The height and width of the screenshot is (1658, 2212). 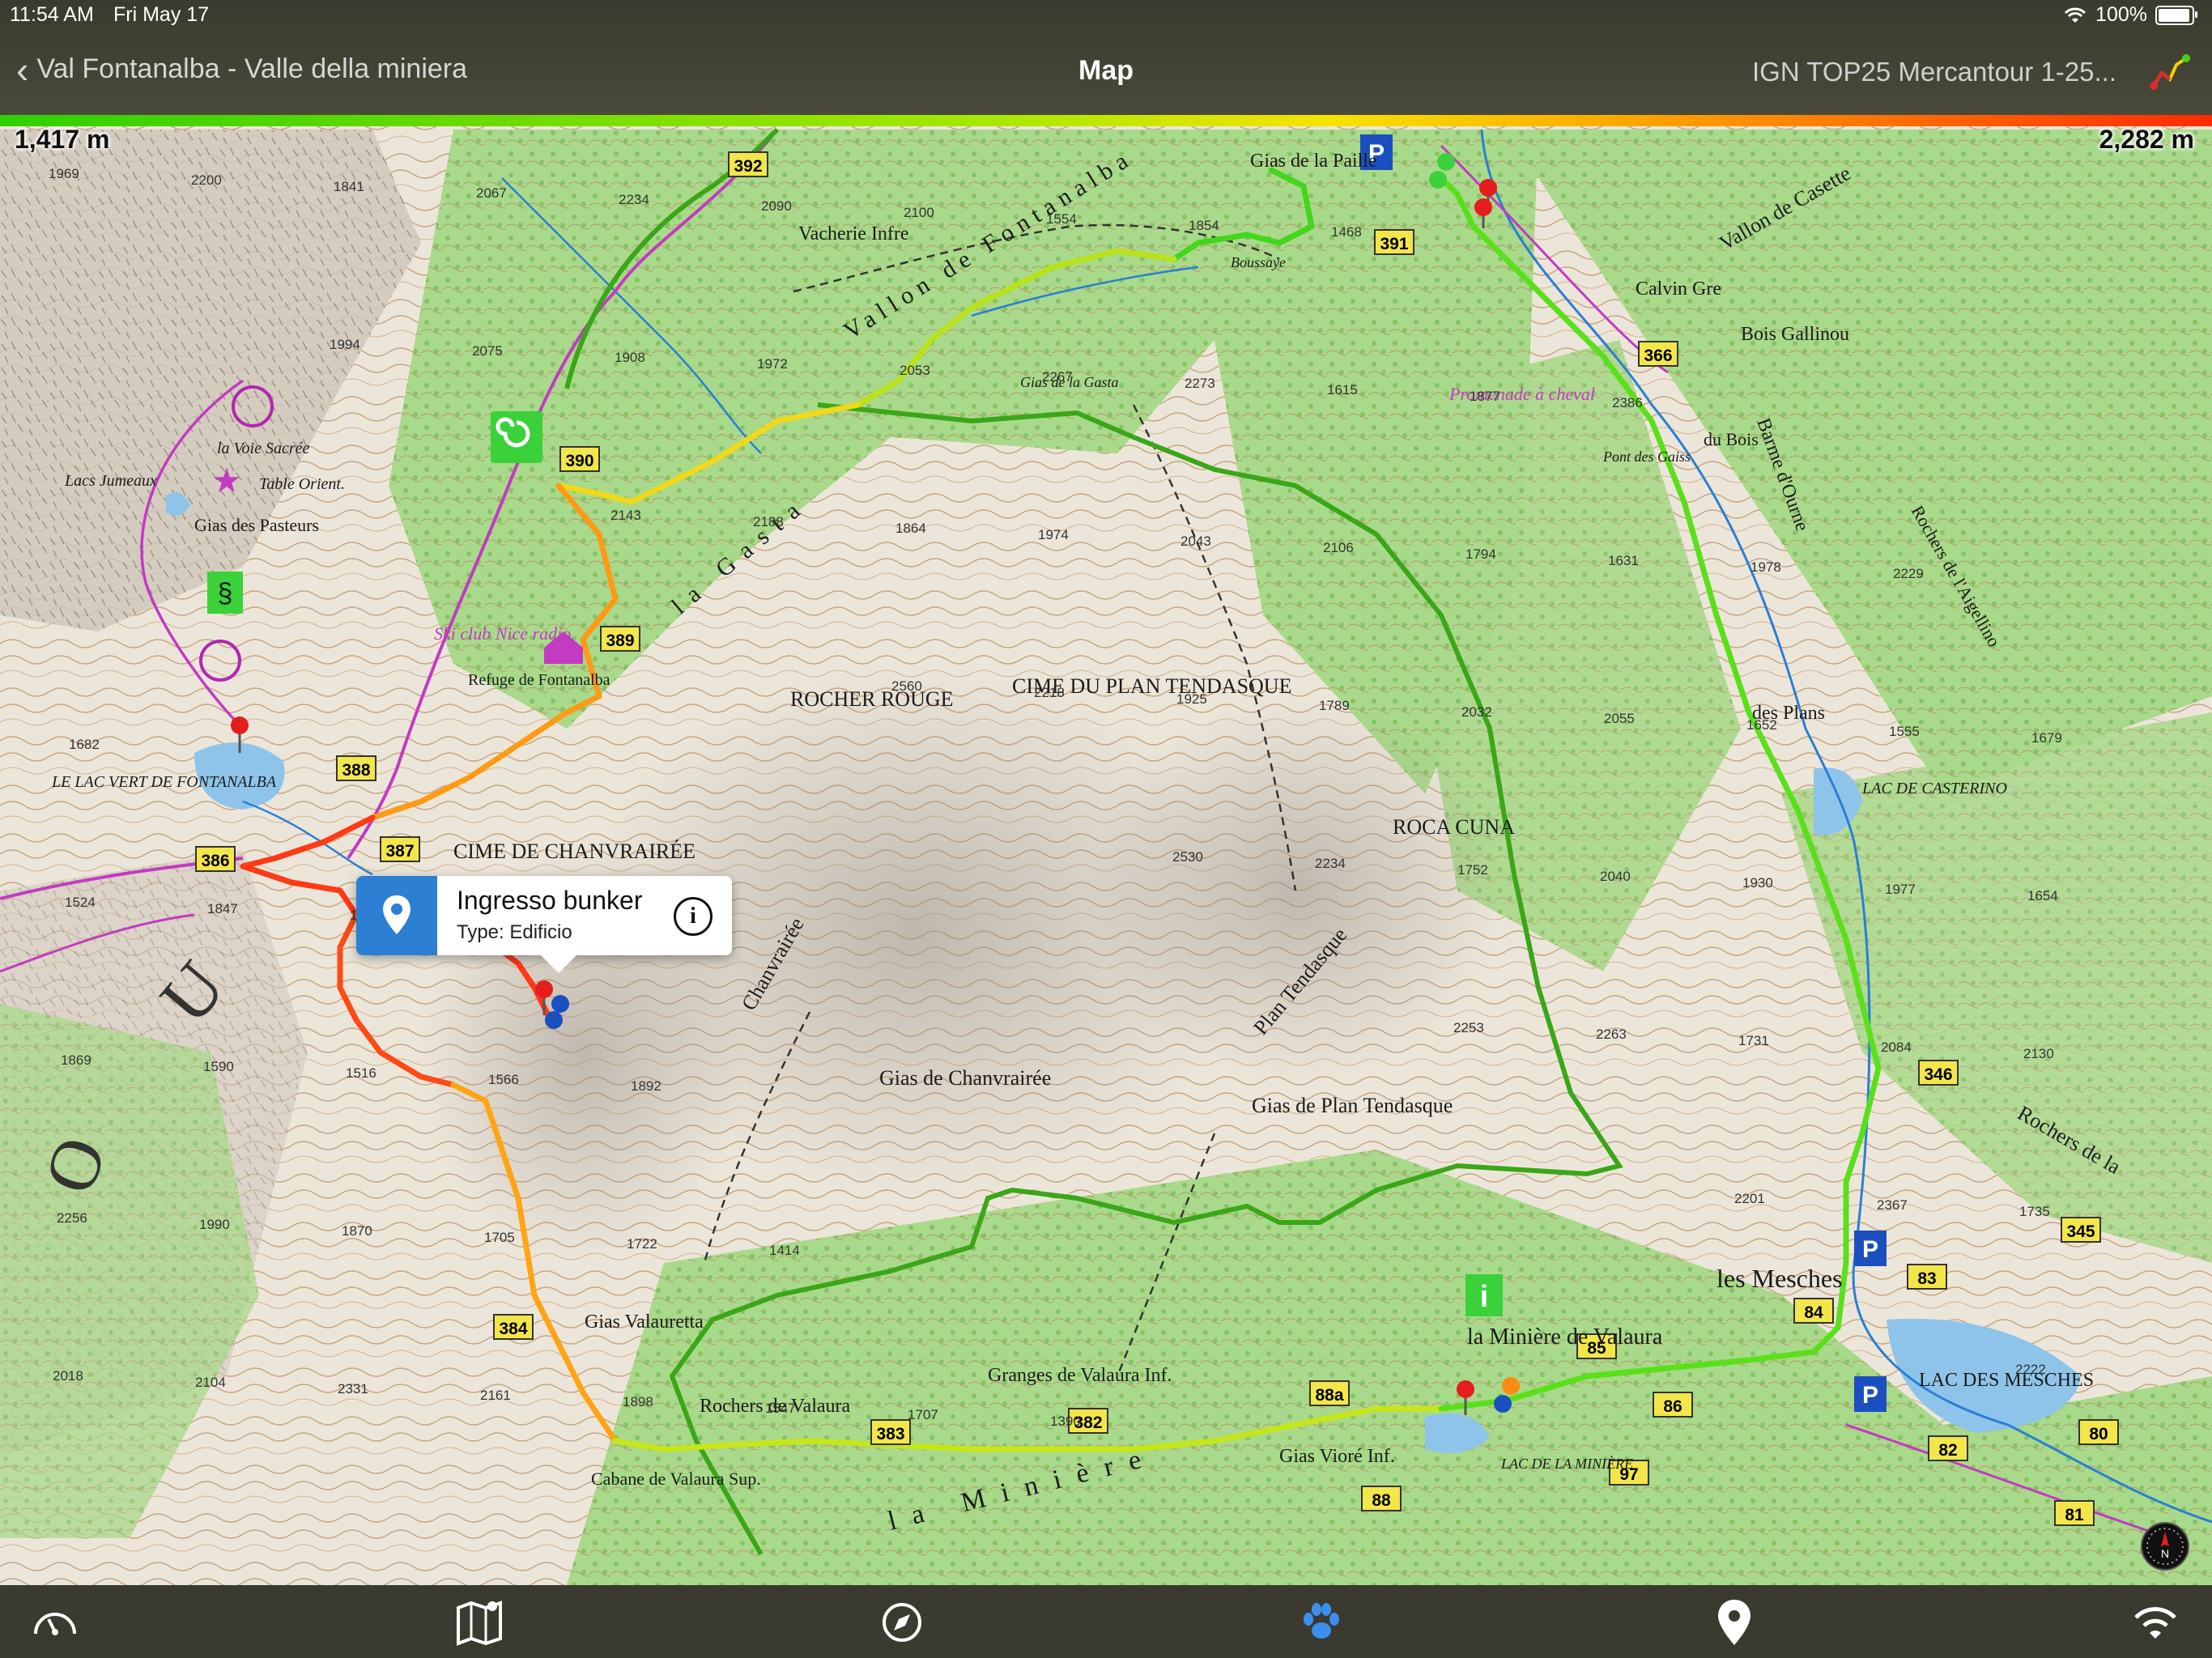 What do you see at coordinates (55, 1622) in the screenshot?
I see `dashboard-icon` at bounding box center [55, 1622].